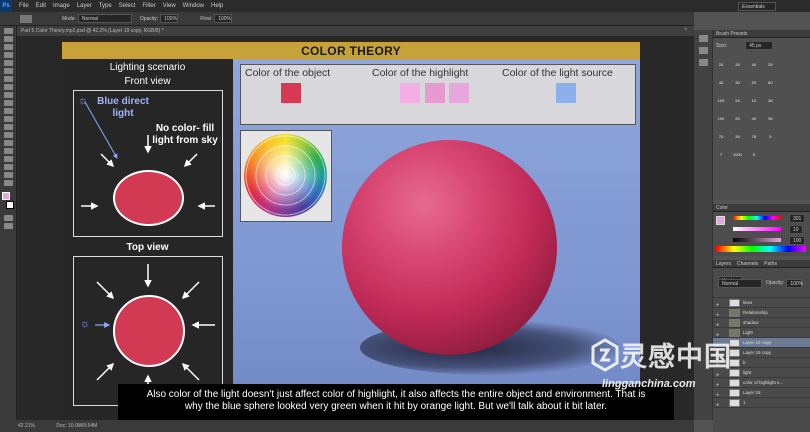 The image size is (810, 432). Describe the element at coordinates (754, 155) in the screenshot. I see `brush-preset: 5` at that location.